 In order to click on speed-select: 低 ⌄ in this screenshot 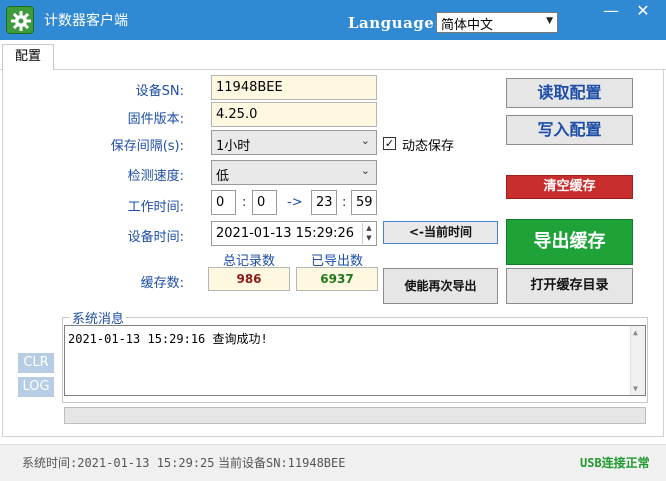, I will do `click(294, 172)`.